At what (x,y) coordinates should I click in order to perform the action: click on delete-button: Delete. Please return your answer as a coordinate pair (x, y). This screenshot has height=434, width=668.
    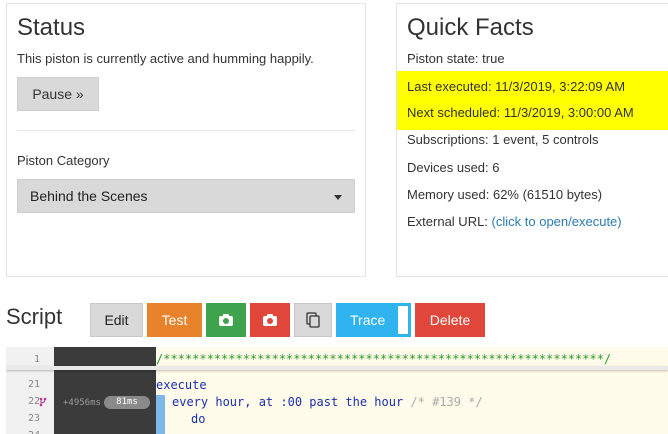
    Looking at the image, I should click on (450, 320).